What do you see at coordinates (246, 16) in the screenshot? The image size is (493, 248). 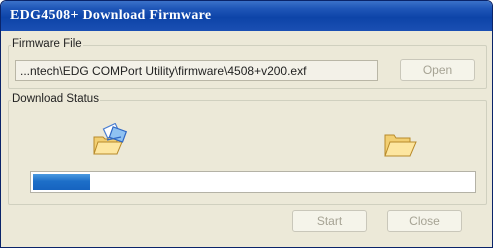 I see `title-bar: EDG4508+ Download Firmware` at bounding box center [246, 16].